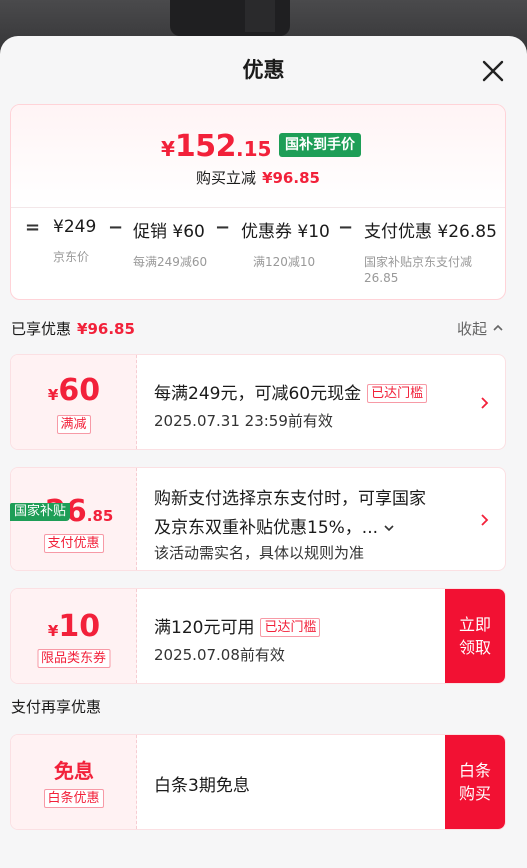 This screenshot has height=868, width=527. Describe the element at coordinates (216, 146) in the screenshot. I see `final-price: ¥152.15` at that location.